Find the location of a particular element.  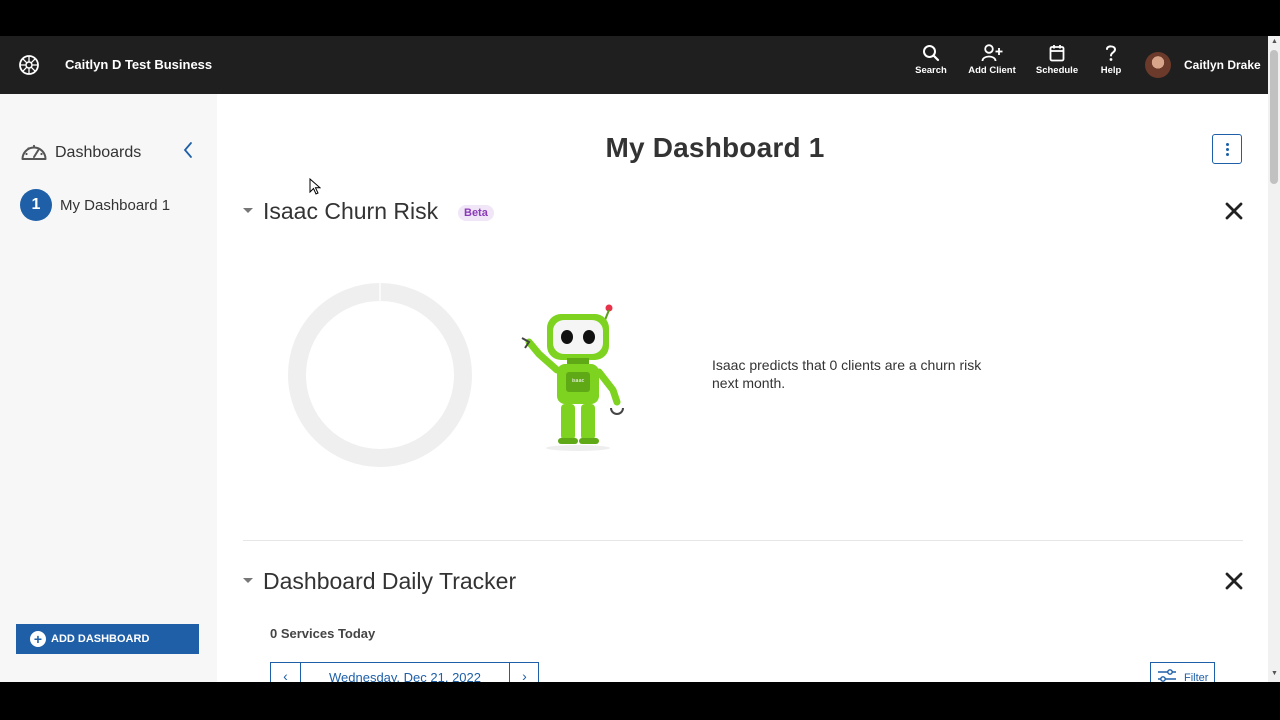

previous-day-chevron-icon: ‹ is located at coordinates (286, 672).